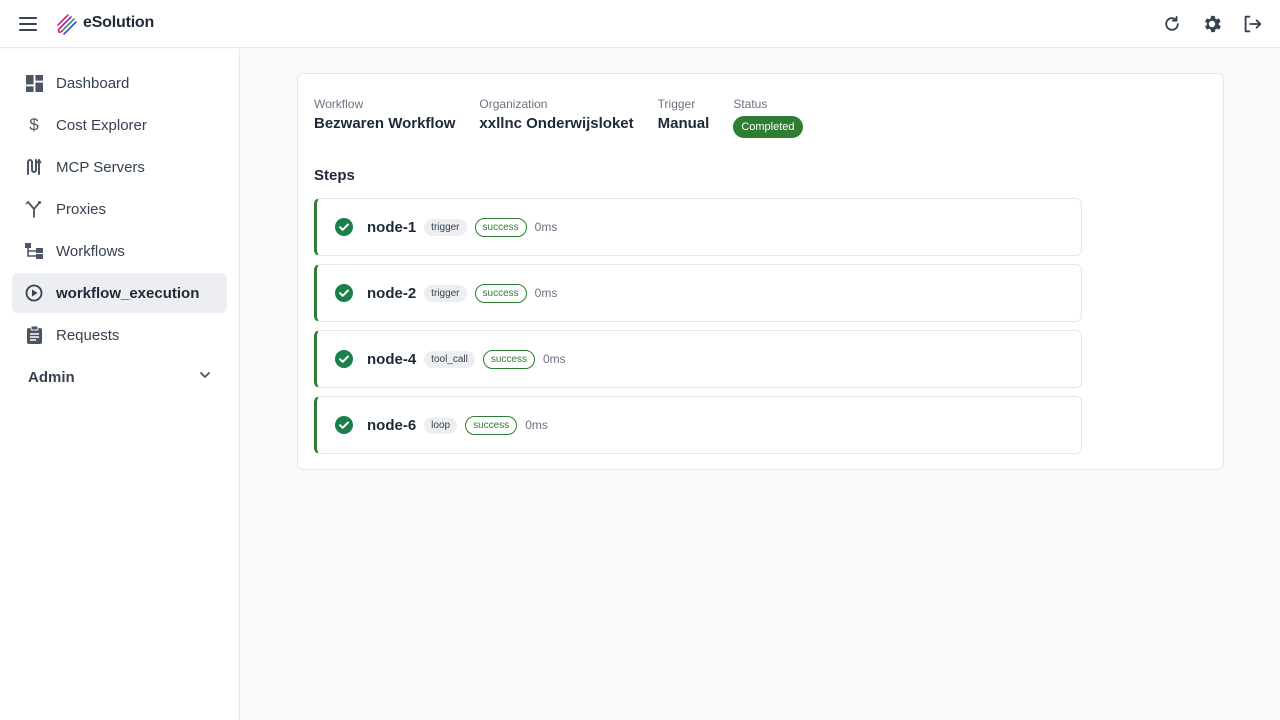 The image size is (1280, 720). What do you see at coordinates (34, 83) in the screenshot?
I see `dashboard-icon` at bounding box center [34, 83].